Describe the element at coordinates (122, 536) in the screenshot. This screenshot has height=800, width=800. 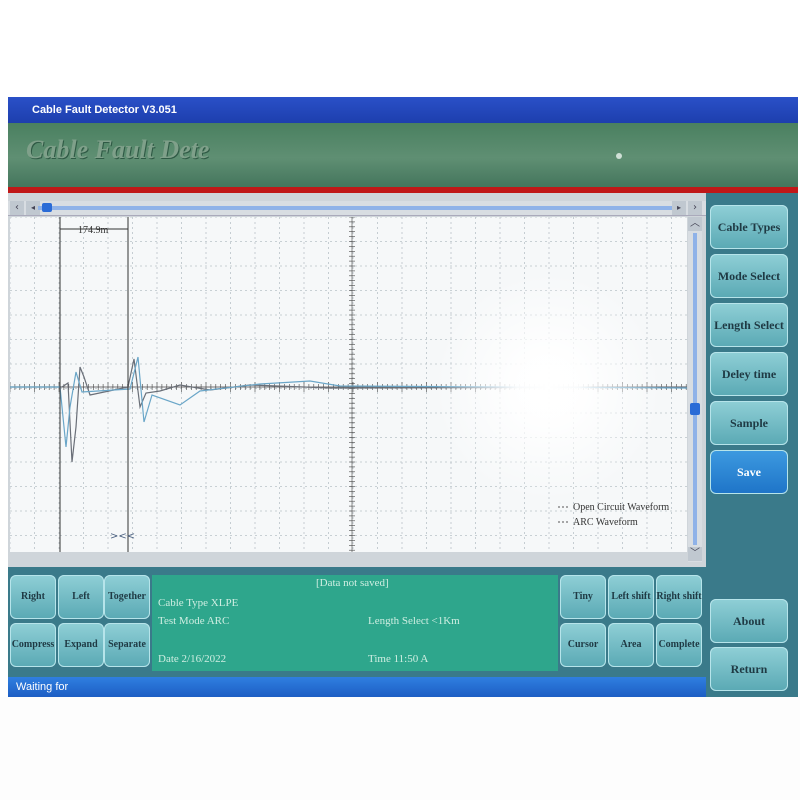
I see `cursor-bottom-marker: ><<` at that location.